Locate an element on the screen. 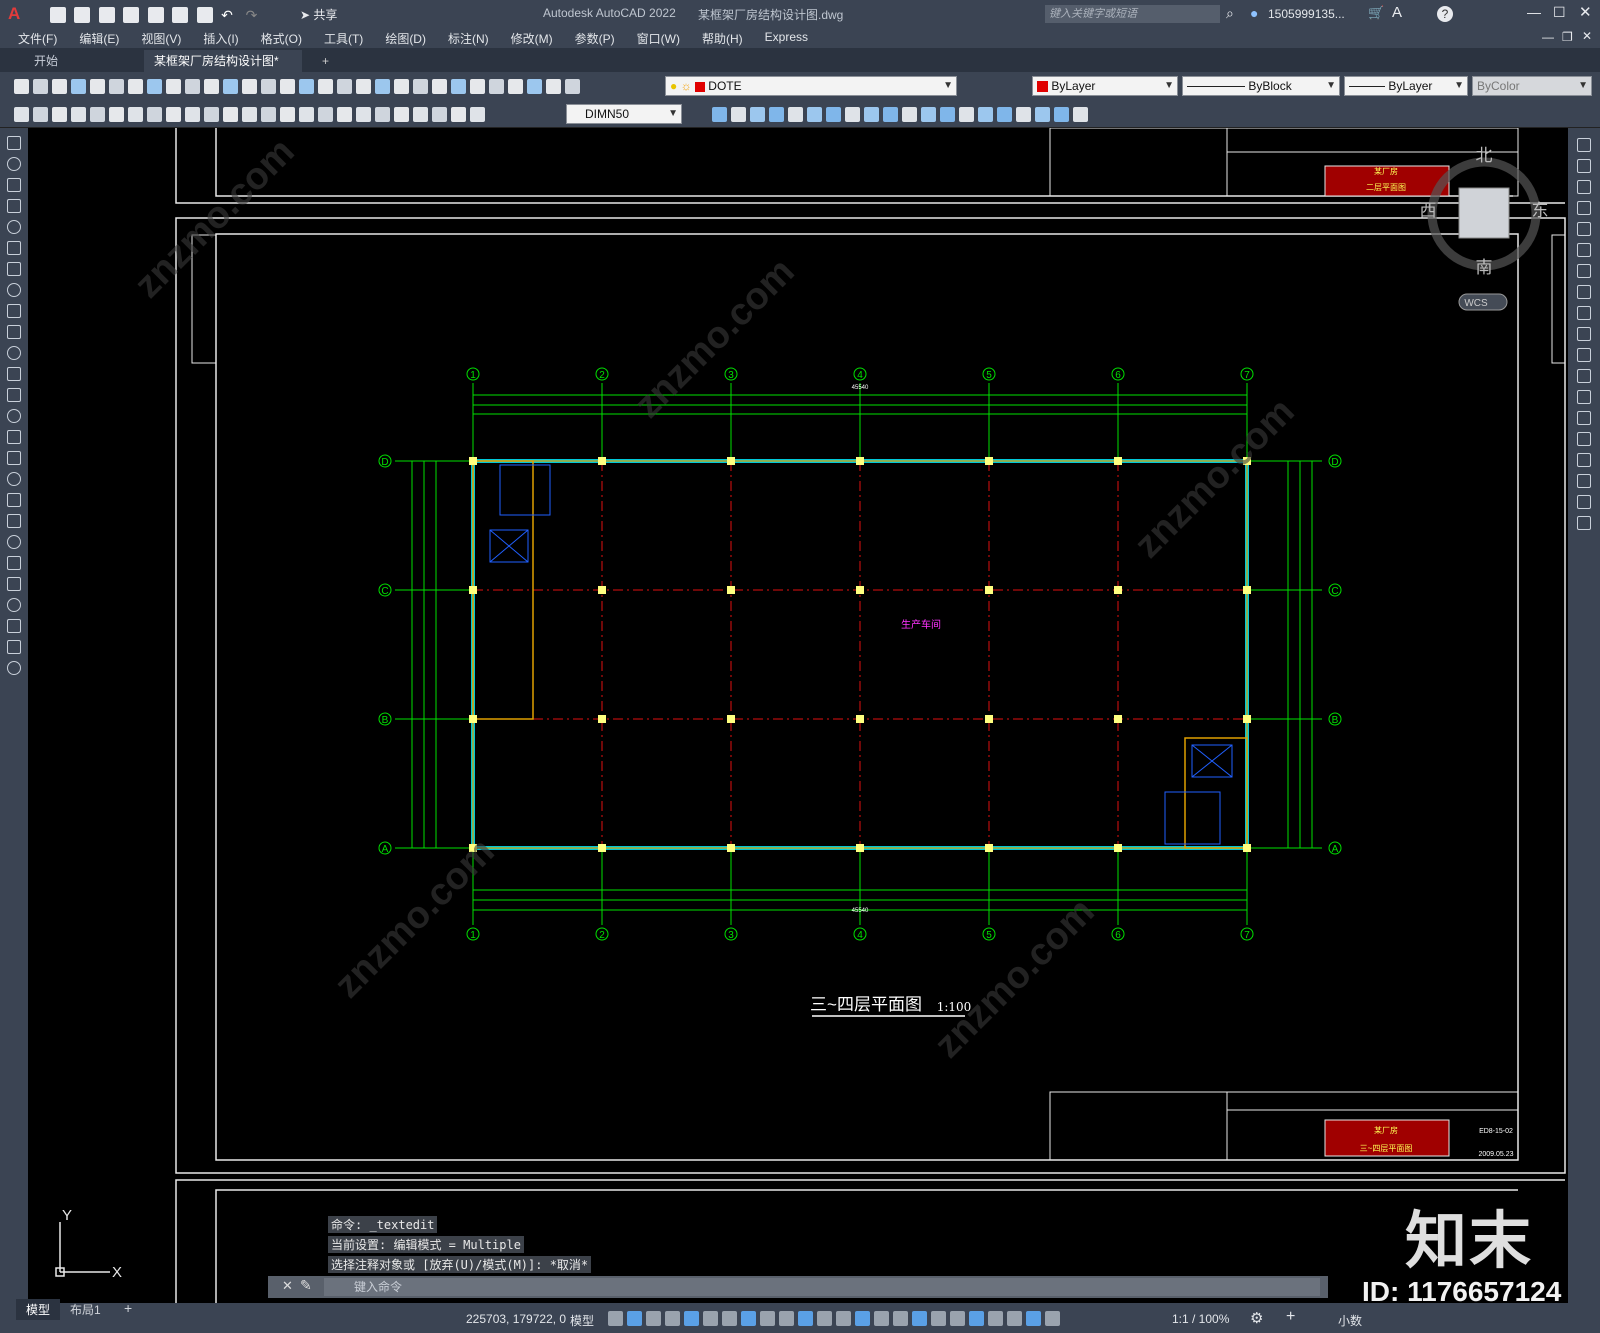  new-icon is located at coordinates (58, 14).